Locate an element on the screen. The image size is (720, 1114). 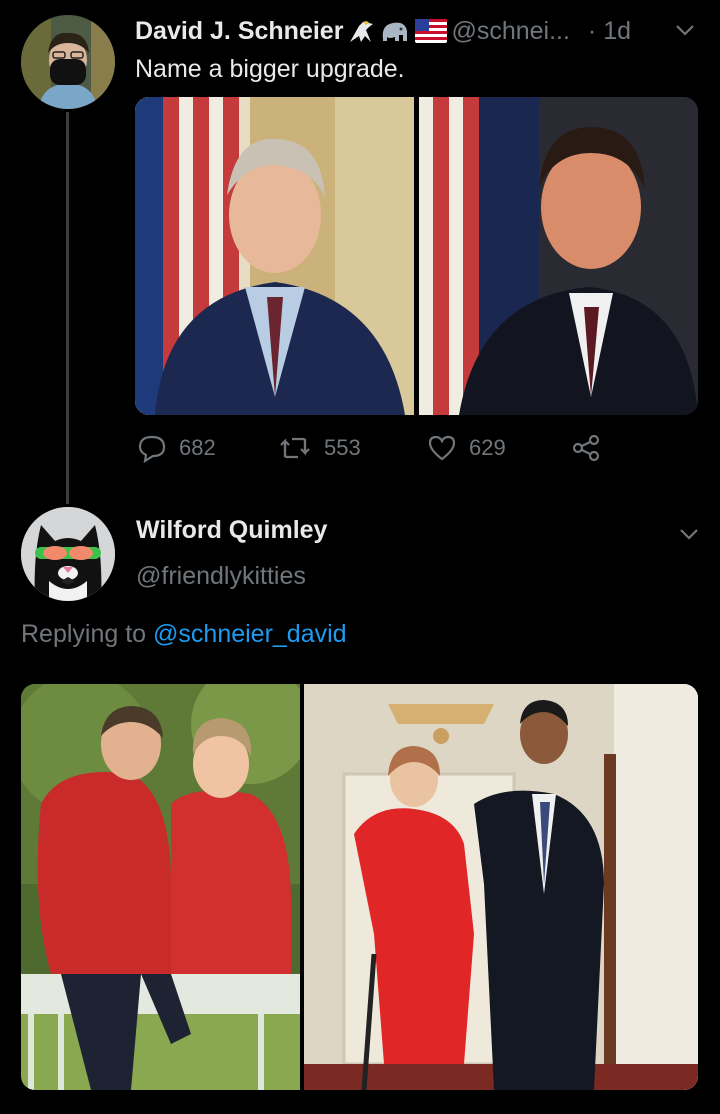
retweet-icon is located at coordinates (295, 448).